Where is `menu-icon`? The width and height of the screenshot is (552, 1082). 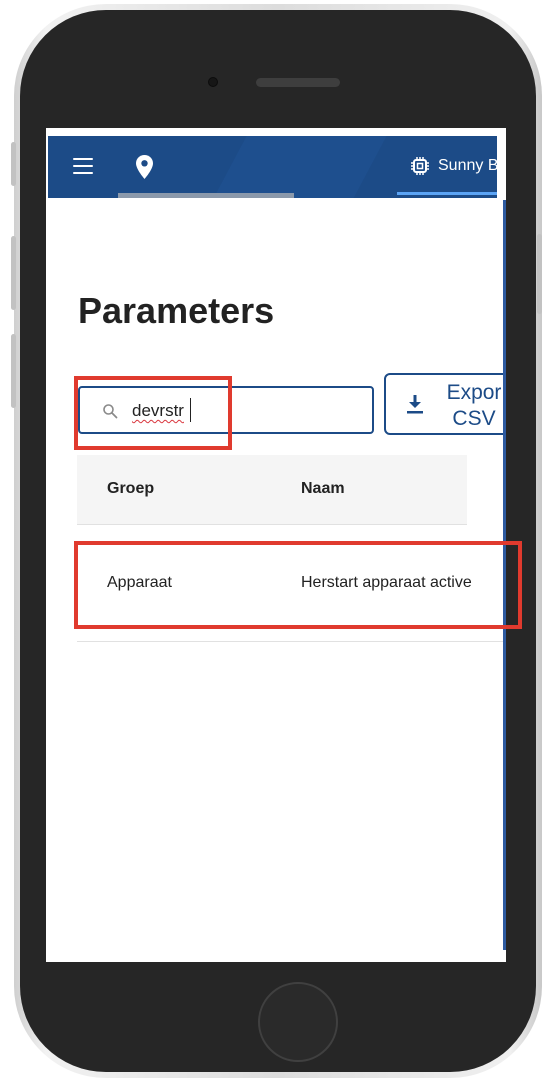
menu-icon is located at coordinates (83, 166).